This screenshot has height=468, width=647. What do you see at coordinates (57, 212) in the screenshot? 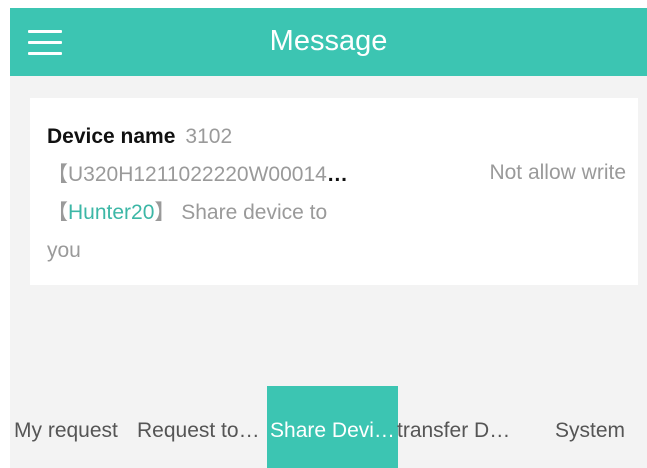
I see `share-prefix: 【` at bounding box center [57, 212].